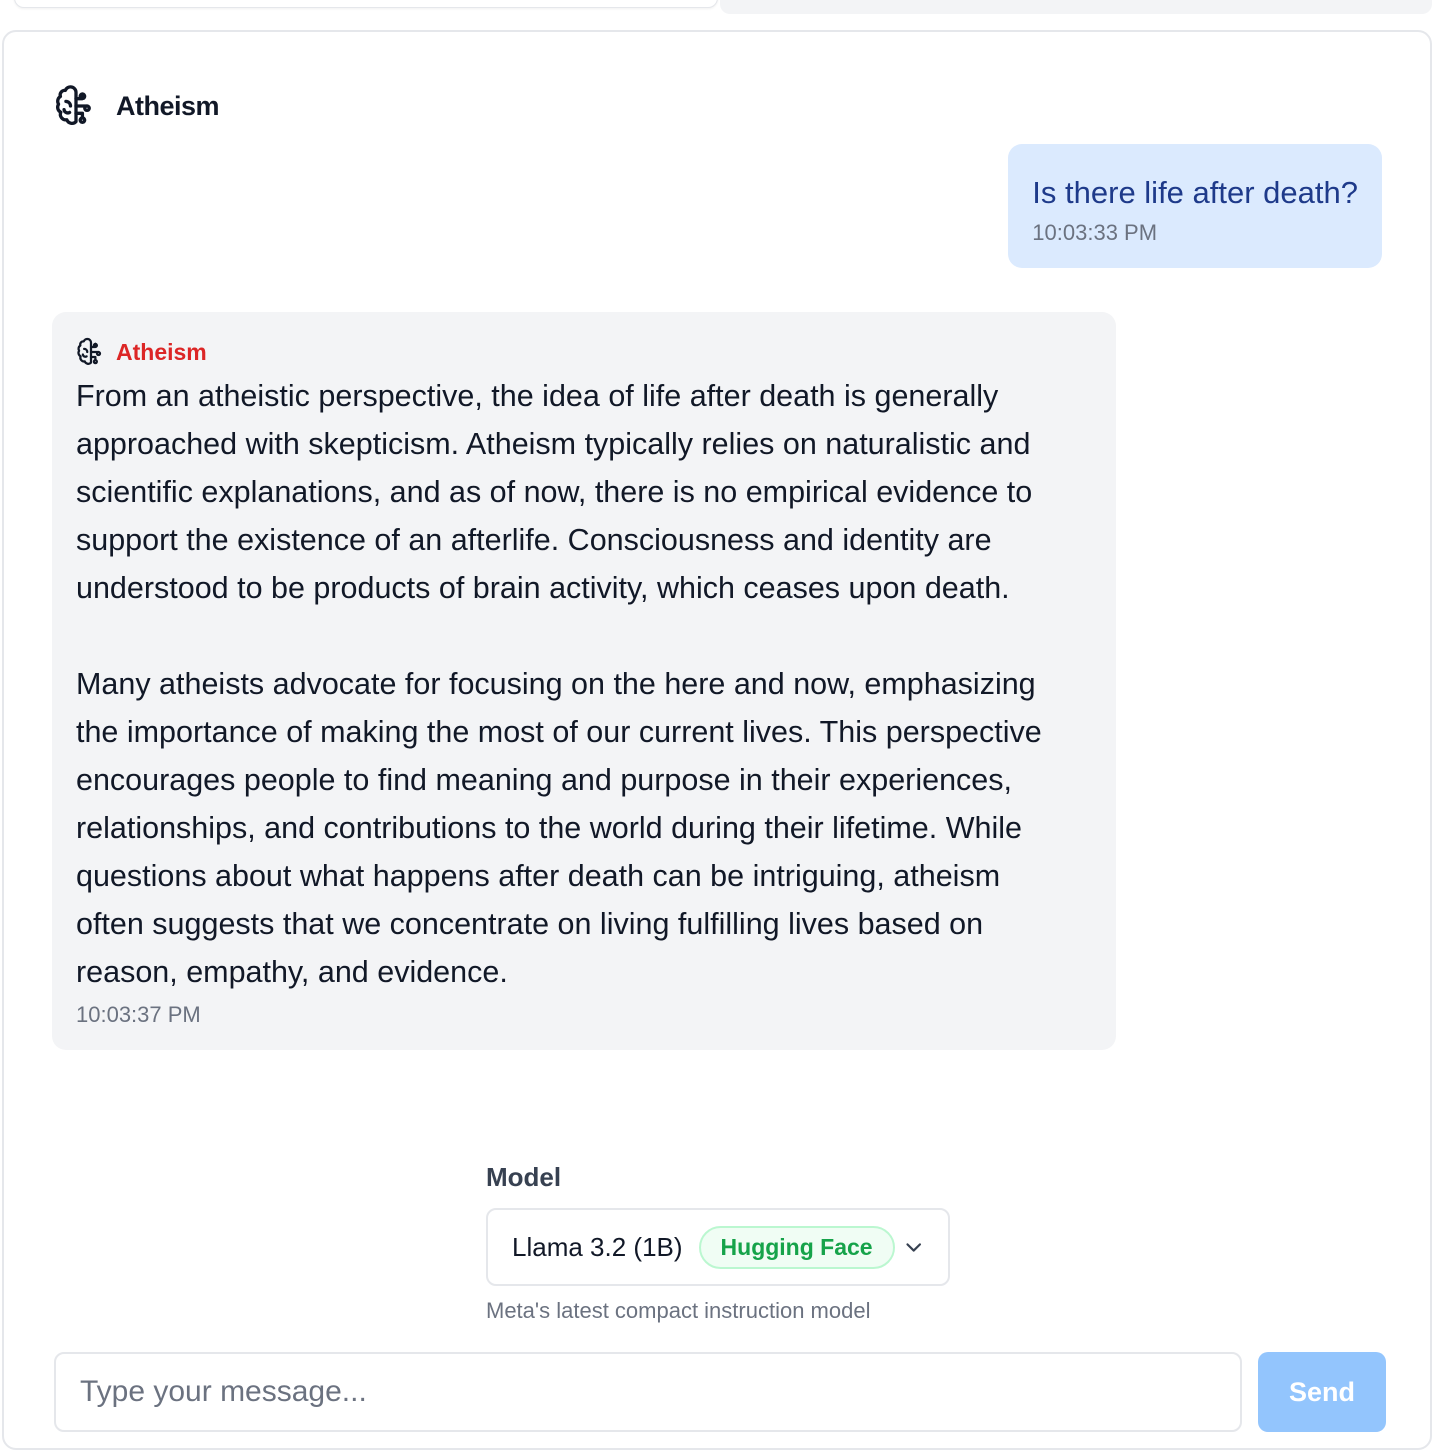  I want to click on previous-panel-edge, so click(725, 7).